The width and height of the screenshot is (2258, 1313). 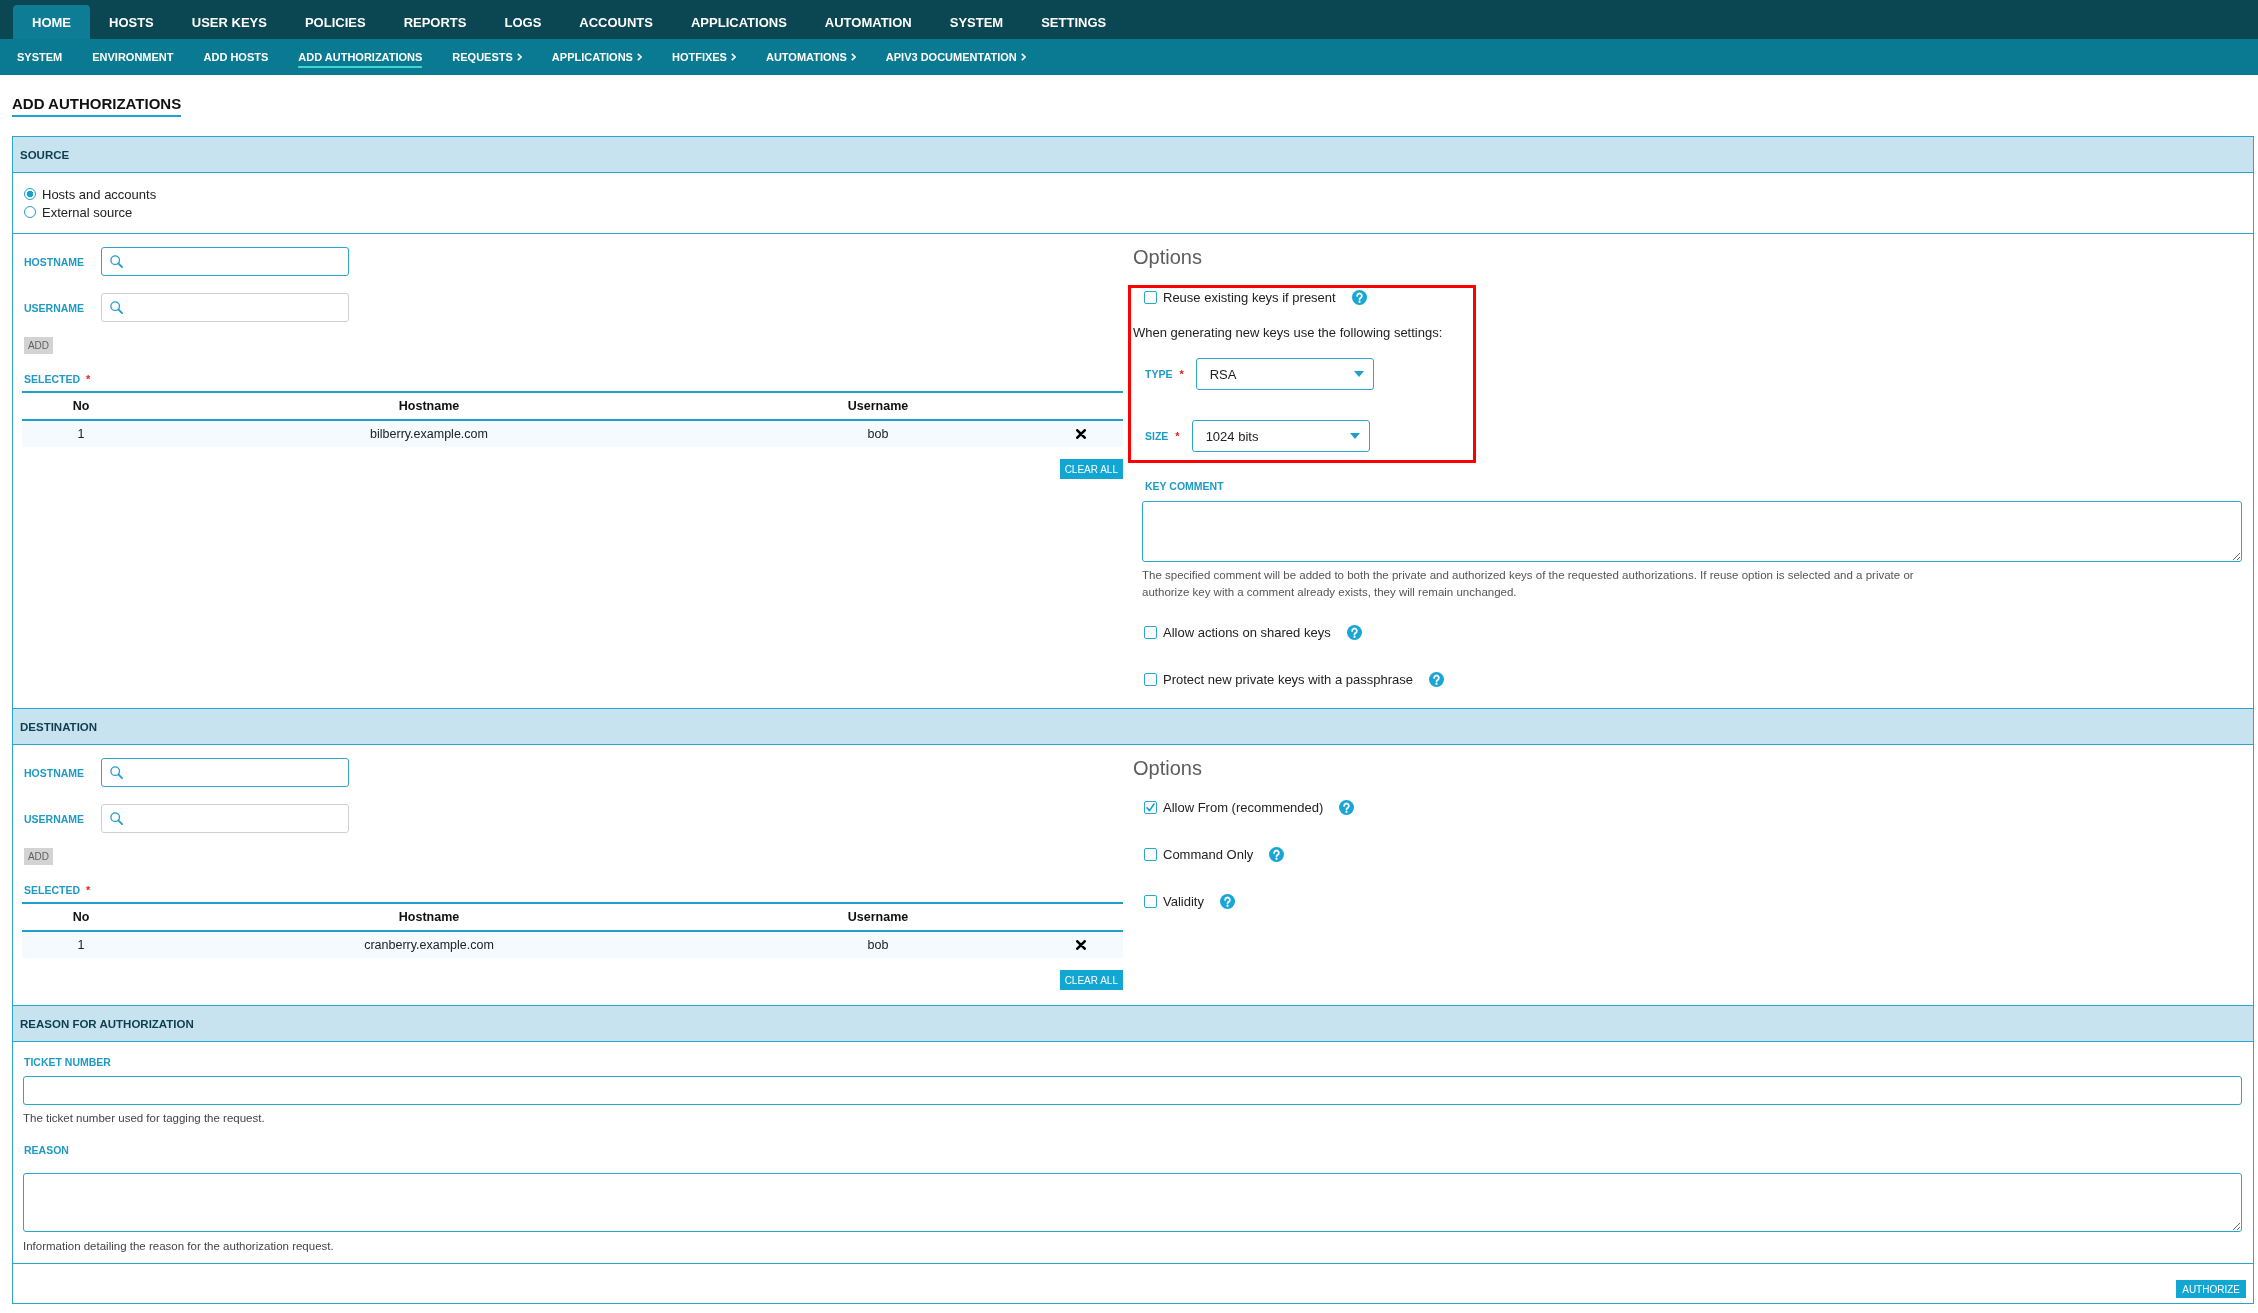 I want to click on dropdown: RSA, so click(x=1284, y=374).